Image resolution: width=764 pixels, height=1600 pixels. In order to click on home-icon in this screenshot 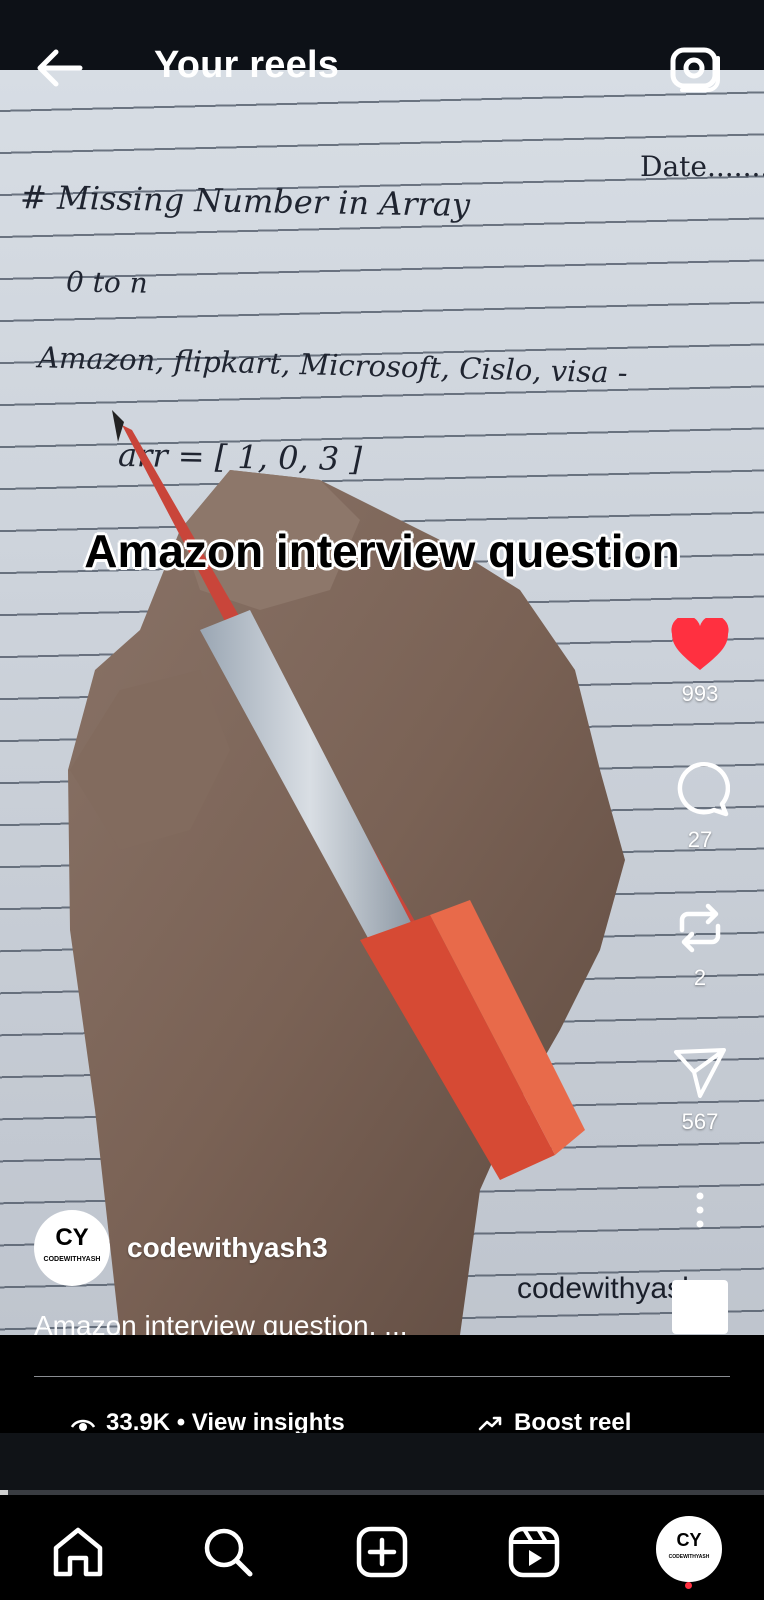, I will do `click(78, 1552)`.